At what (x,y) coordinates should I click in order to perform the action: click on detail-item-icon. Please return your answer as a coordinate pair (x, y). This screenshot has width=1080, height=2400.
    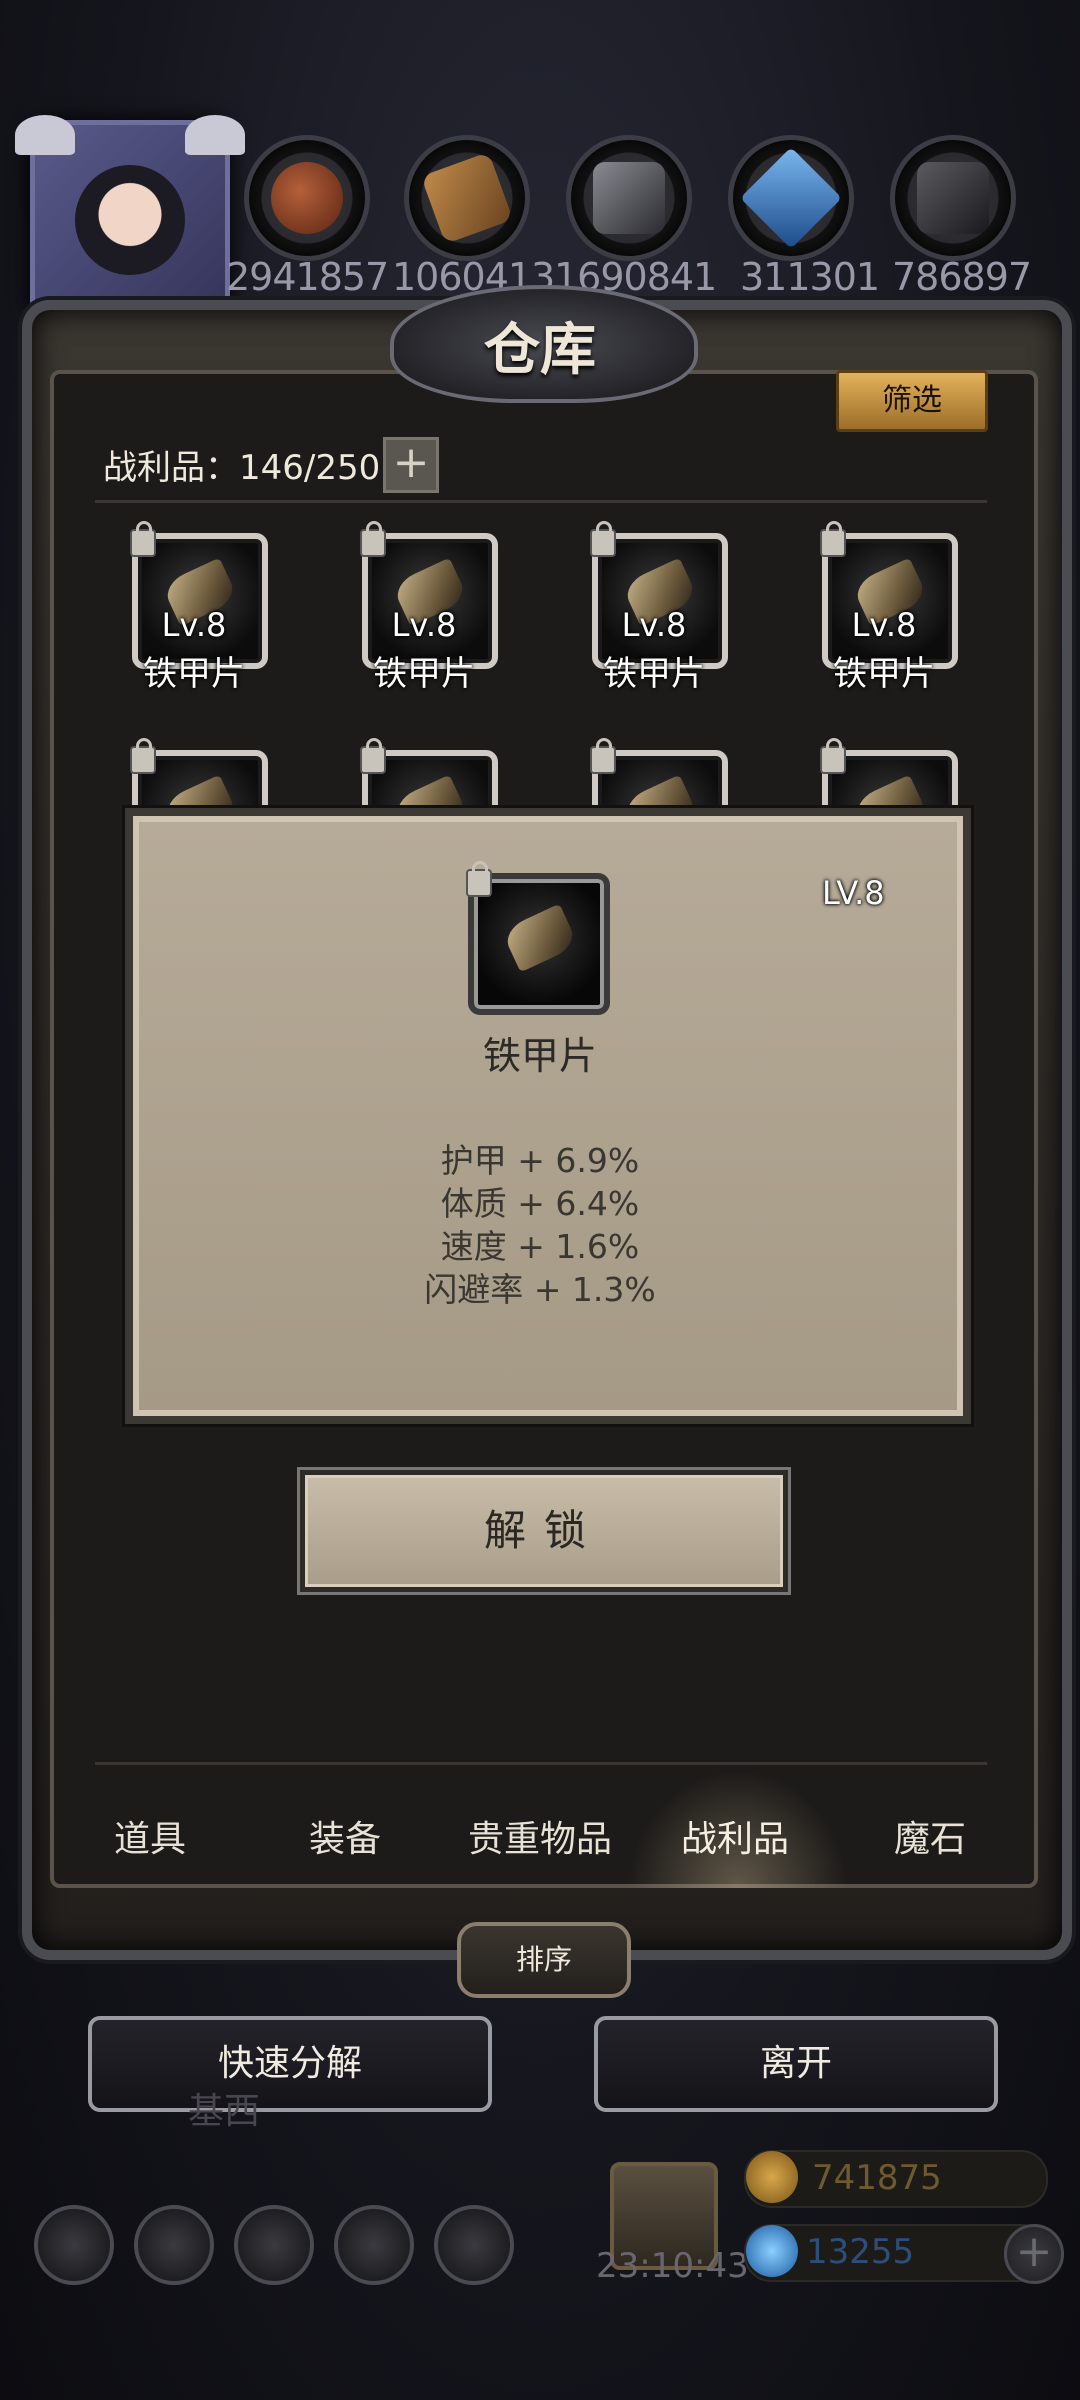
    Looking at the image, I should click on (538, 938).